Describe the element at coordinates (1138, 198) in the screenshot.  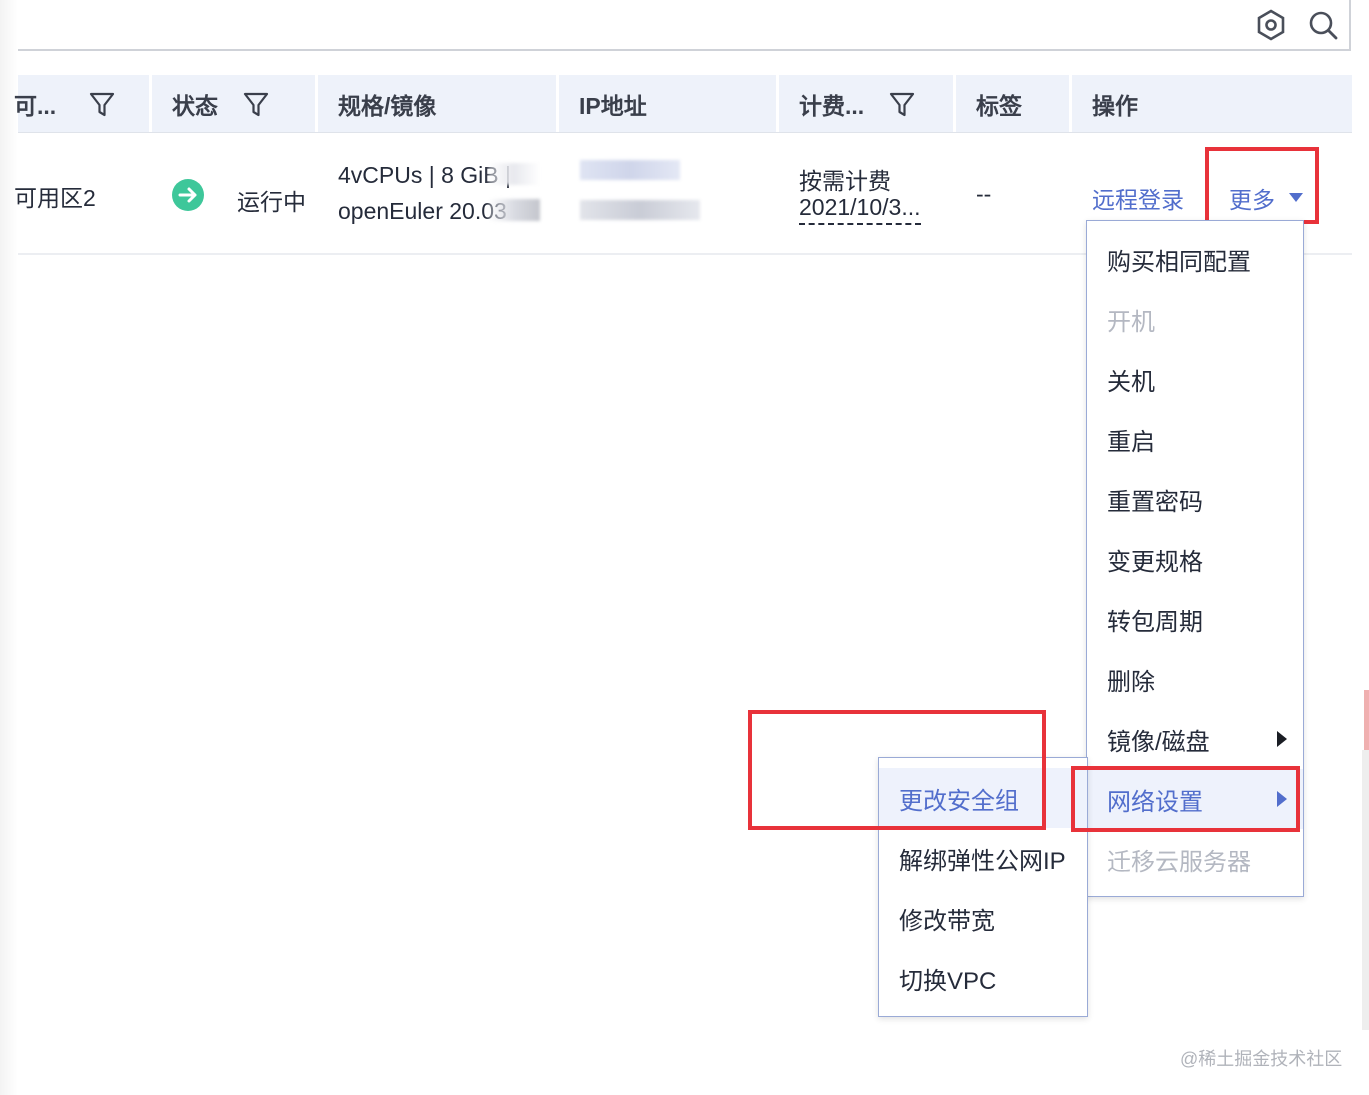
I see `remote-login-link: 远程登录` at that location.